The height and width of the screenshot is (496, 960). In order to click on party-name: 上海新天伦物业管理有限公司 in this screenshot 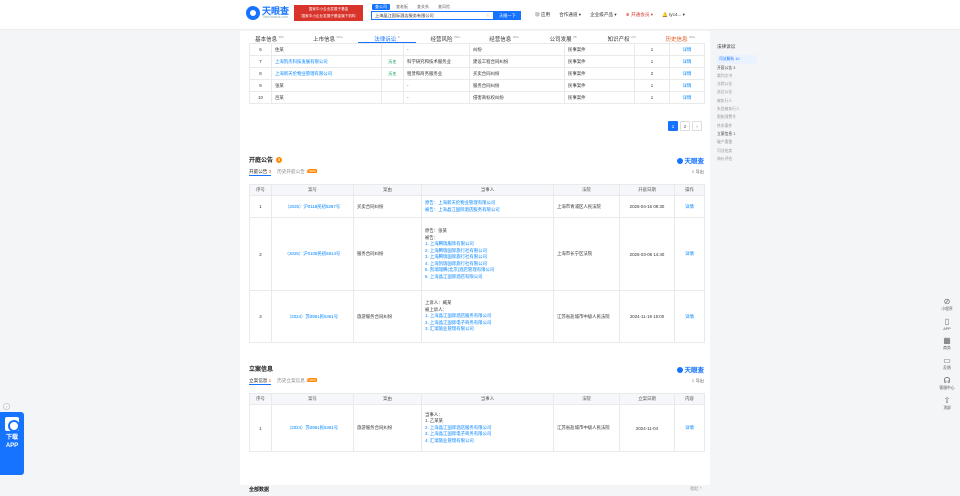, I will do `click(326, 73)`.